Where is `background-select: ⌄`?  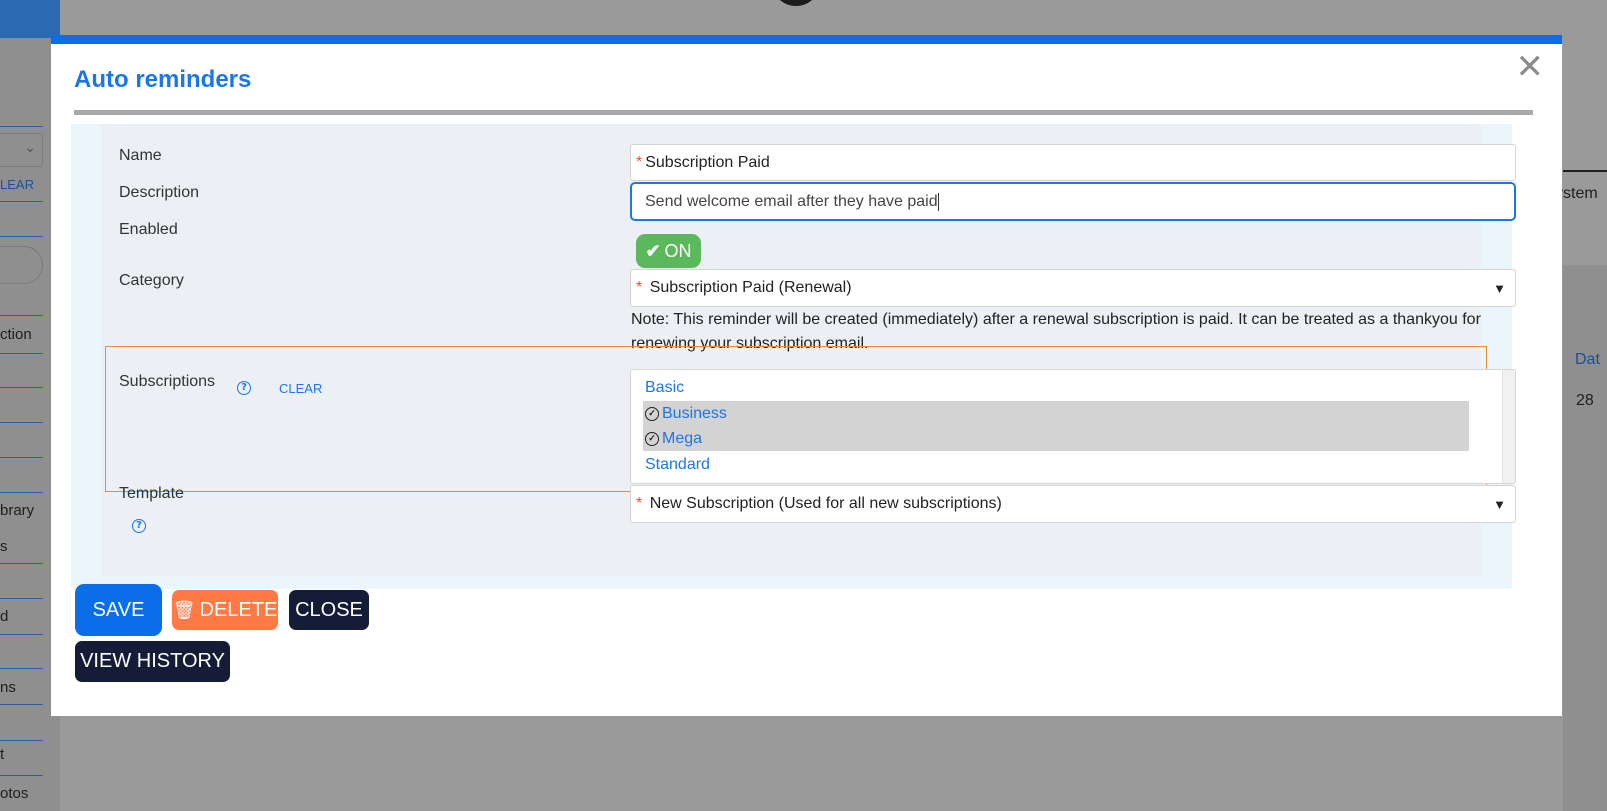
background-select: ⌄ is located at coordinates (21, 150).